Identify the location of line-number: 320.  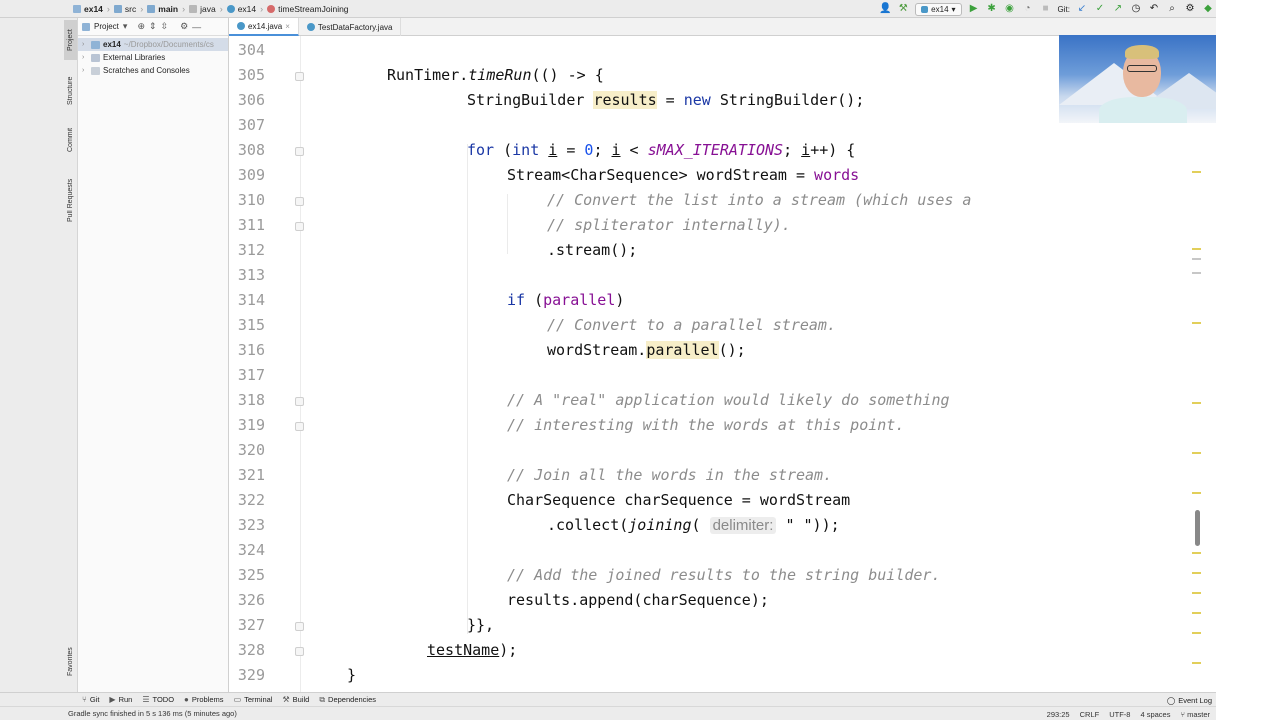
(247, 450).